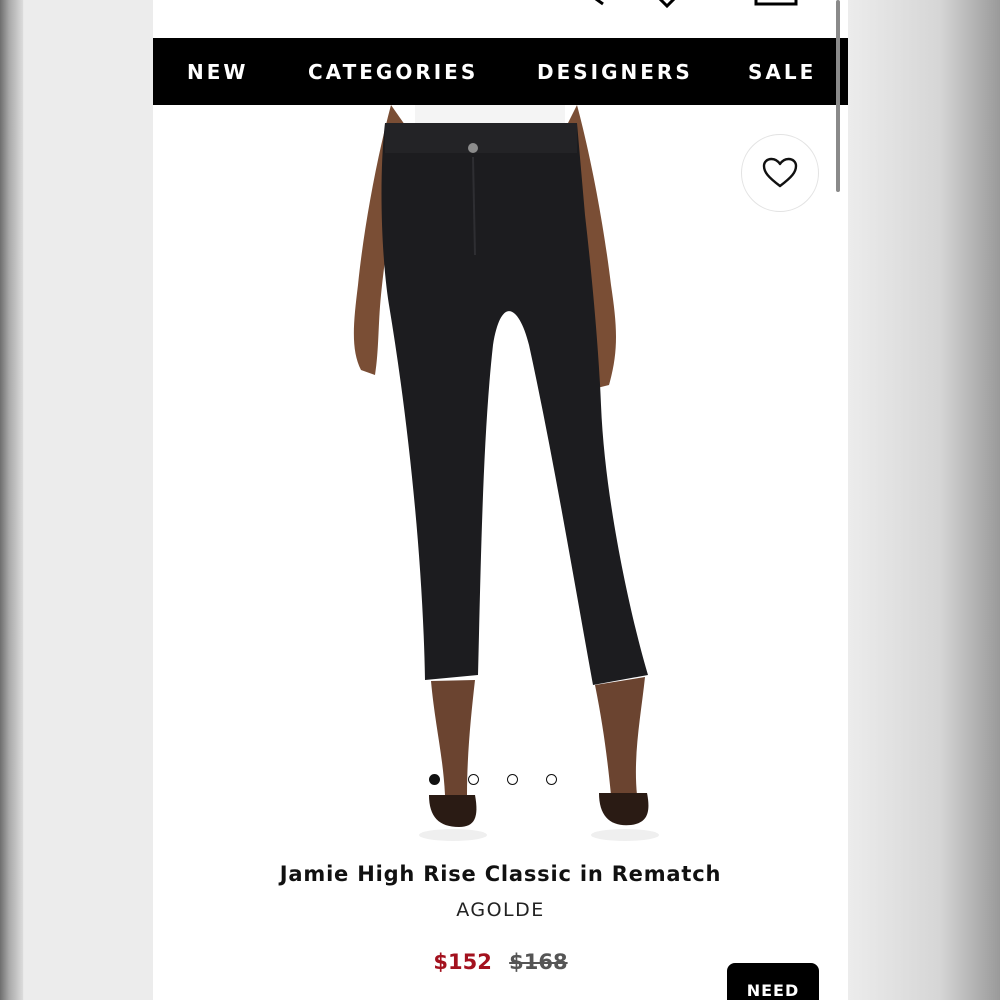 Image resolution: width=1000 pixels, height=1000 pixels. I want to click on wishlist-heart-icon, so click(780, 172).